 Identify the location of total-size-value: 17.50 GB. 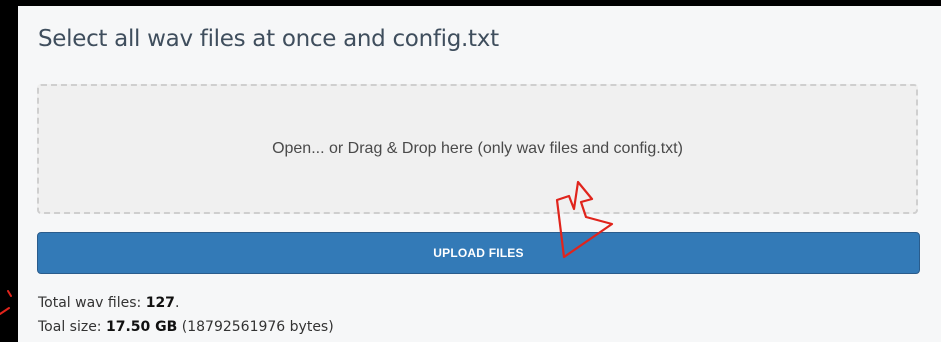
(141, 327).